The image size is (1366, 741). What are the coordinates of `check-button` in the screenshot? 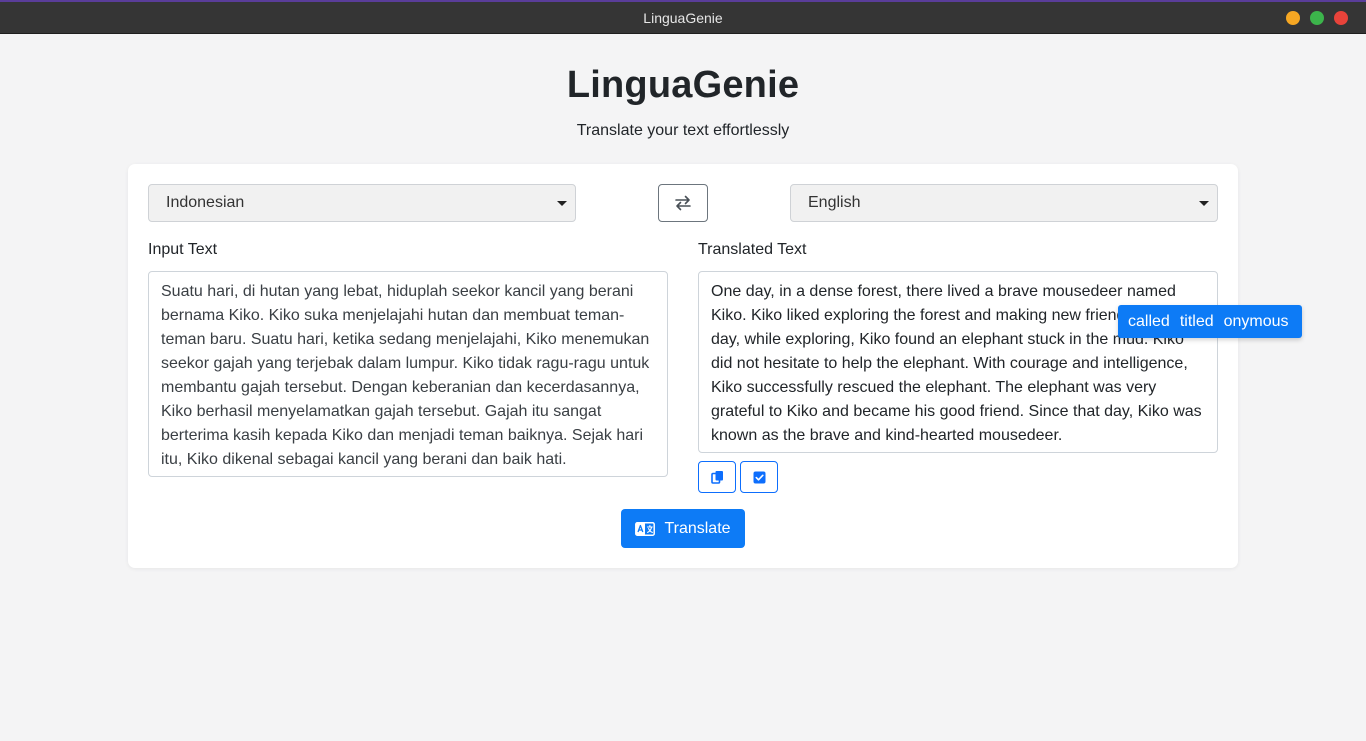 It's located at (759, 477).